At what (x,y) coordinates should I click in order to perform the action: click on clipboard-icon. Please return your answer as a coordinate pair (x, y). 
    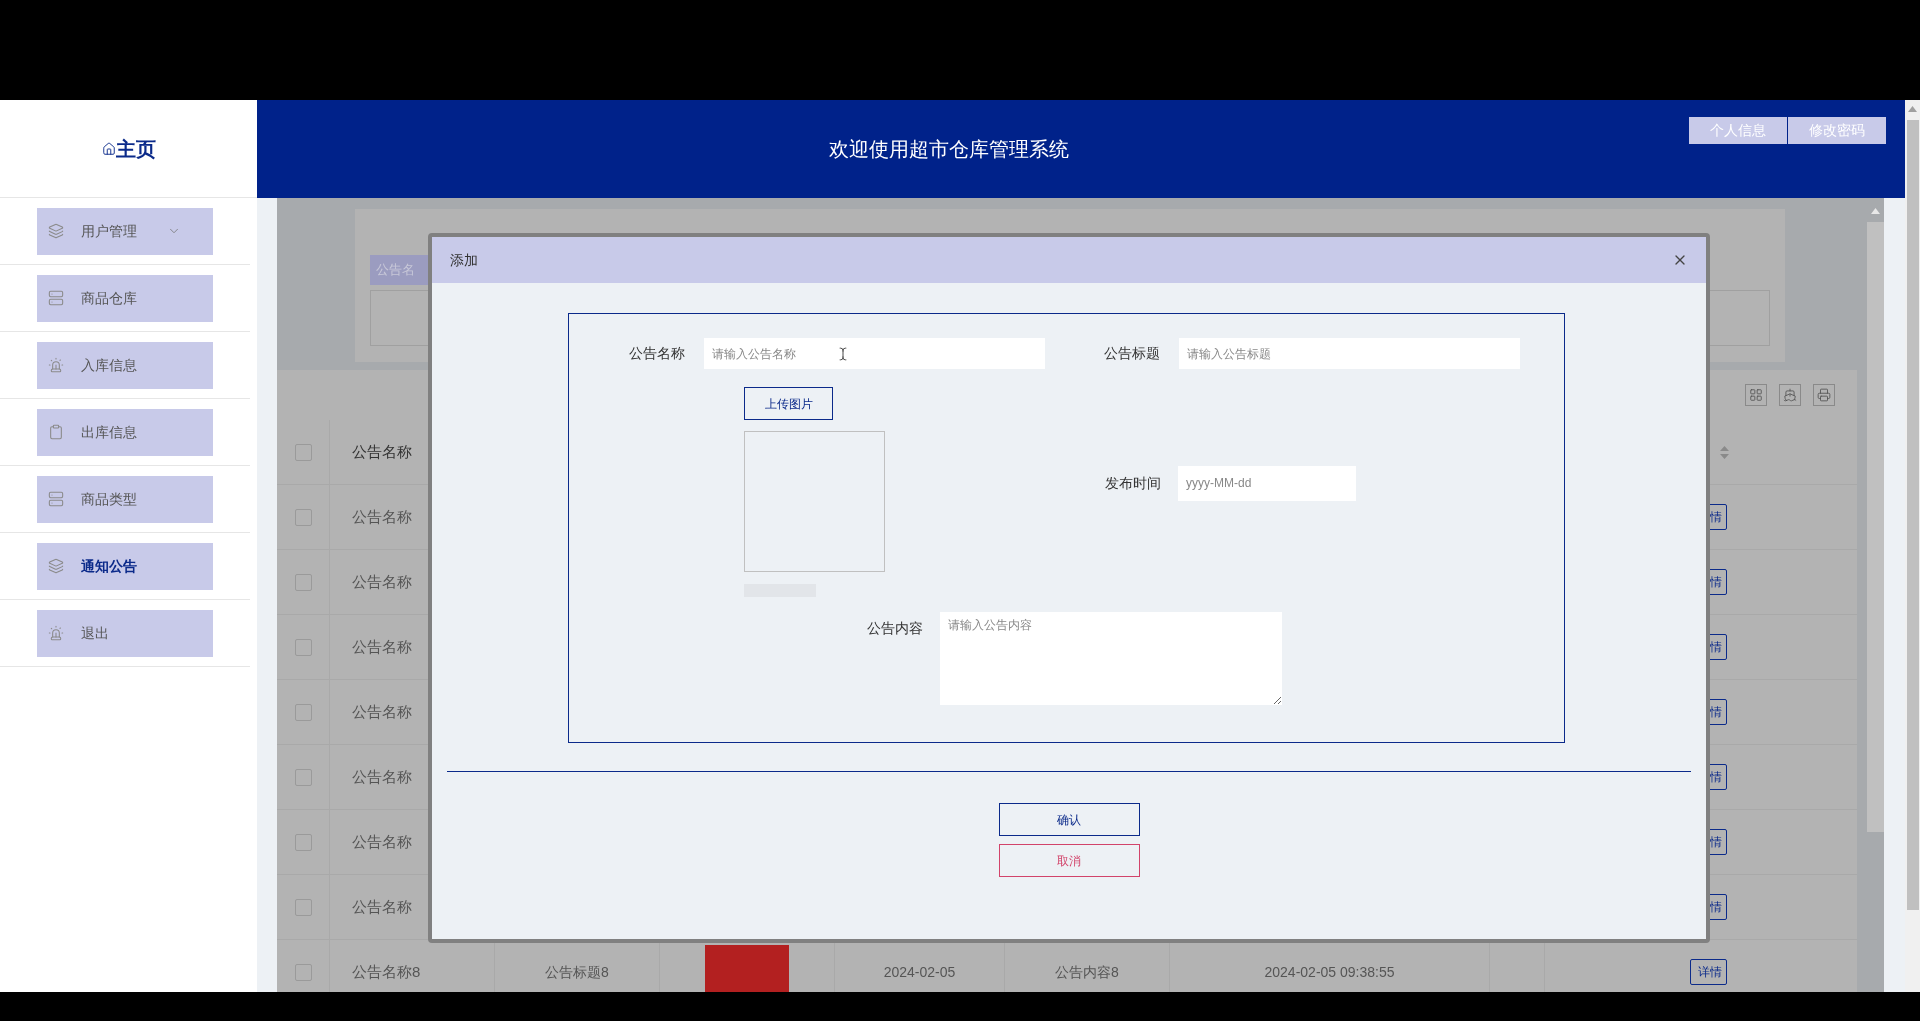
    Looking at the image, I should click on (56, 432).